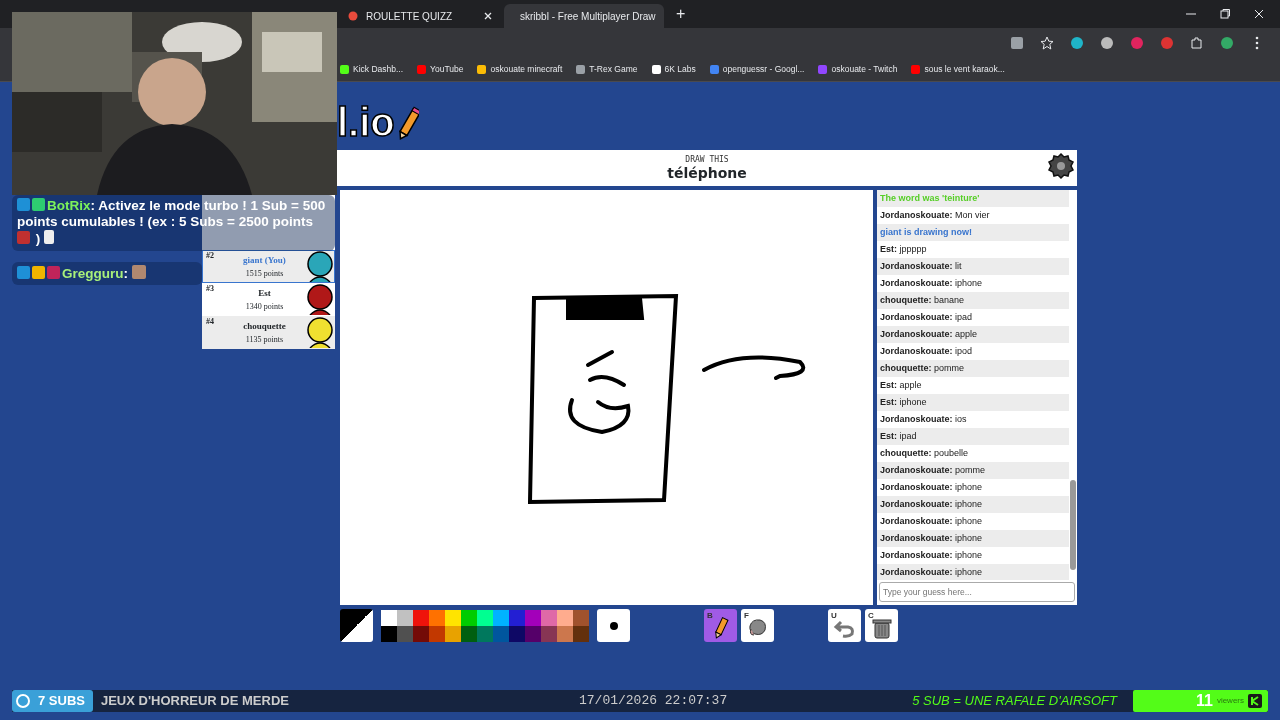 The image size is (1280, 720). I want to click on bookmark: 6K Labs, so click(680, 69).